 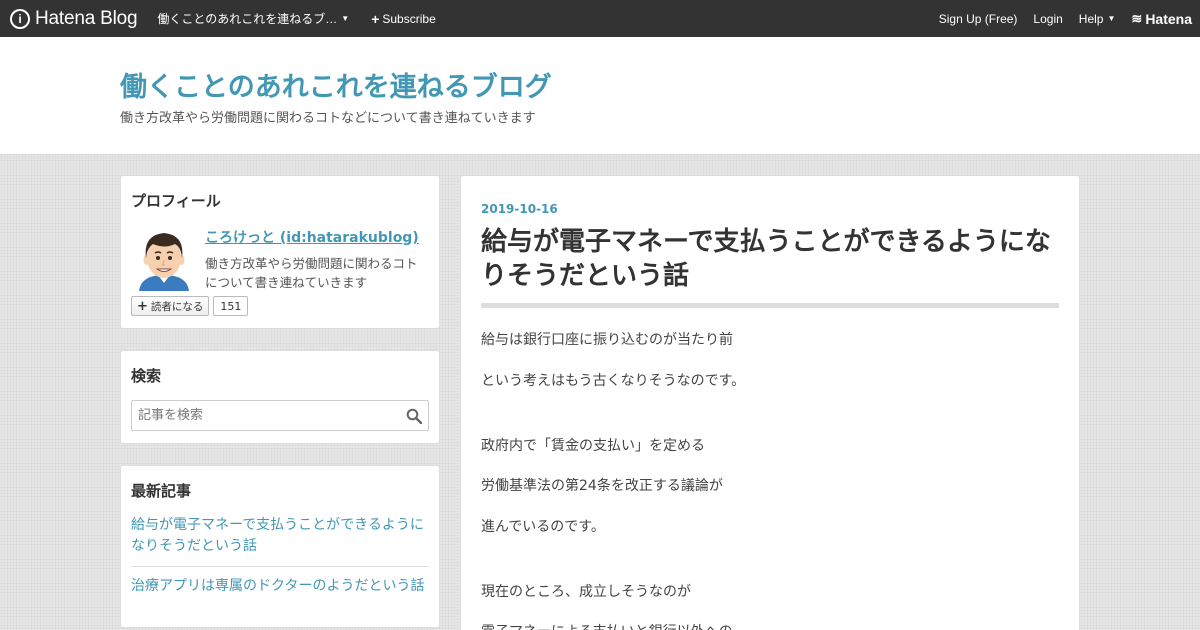 What do you see at coordinates (607, 340) in the screenshot?
I see `article-paragraph: 給与は銀行口座に振り込むのが当たり前` at bounding box center [607, 340].